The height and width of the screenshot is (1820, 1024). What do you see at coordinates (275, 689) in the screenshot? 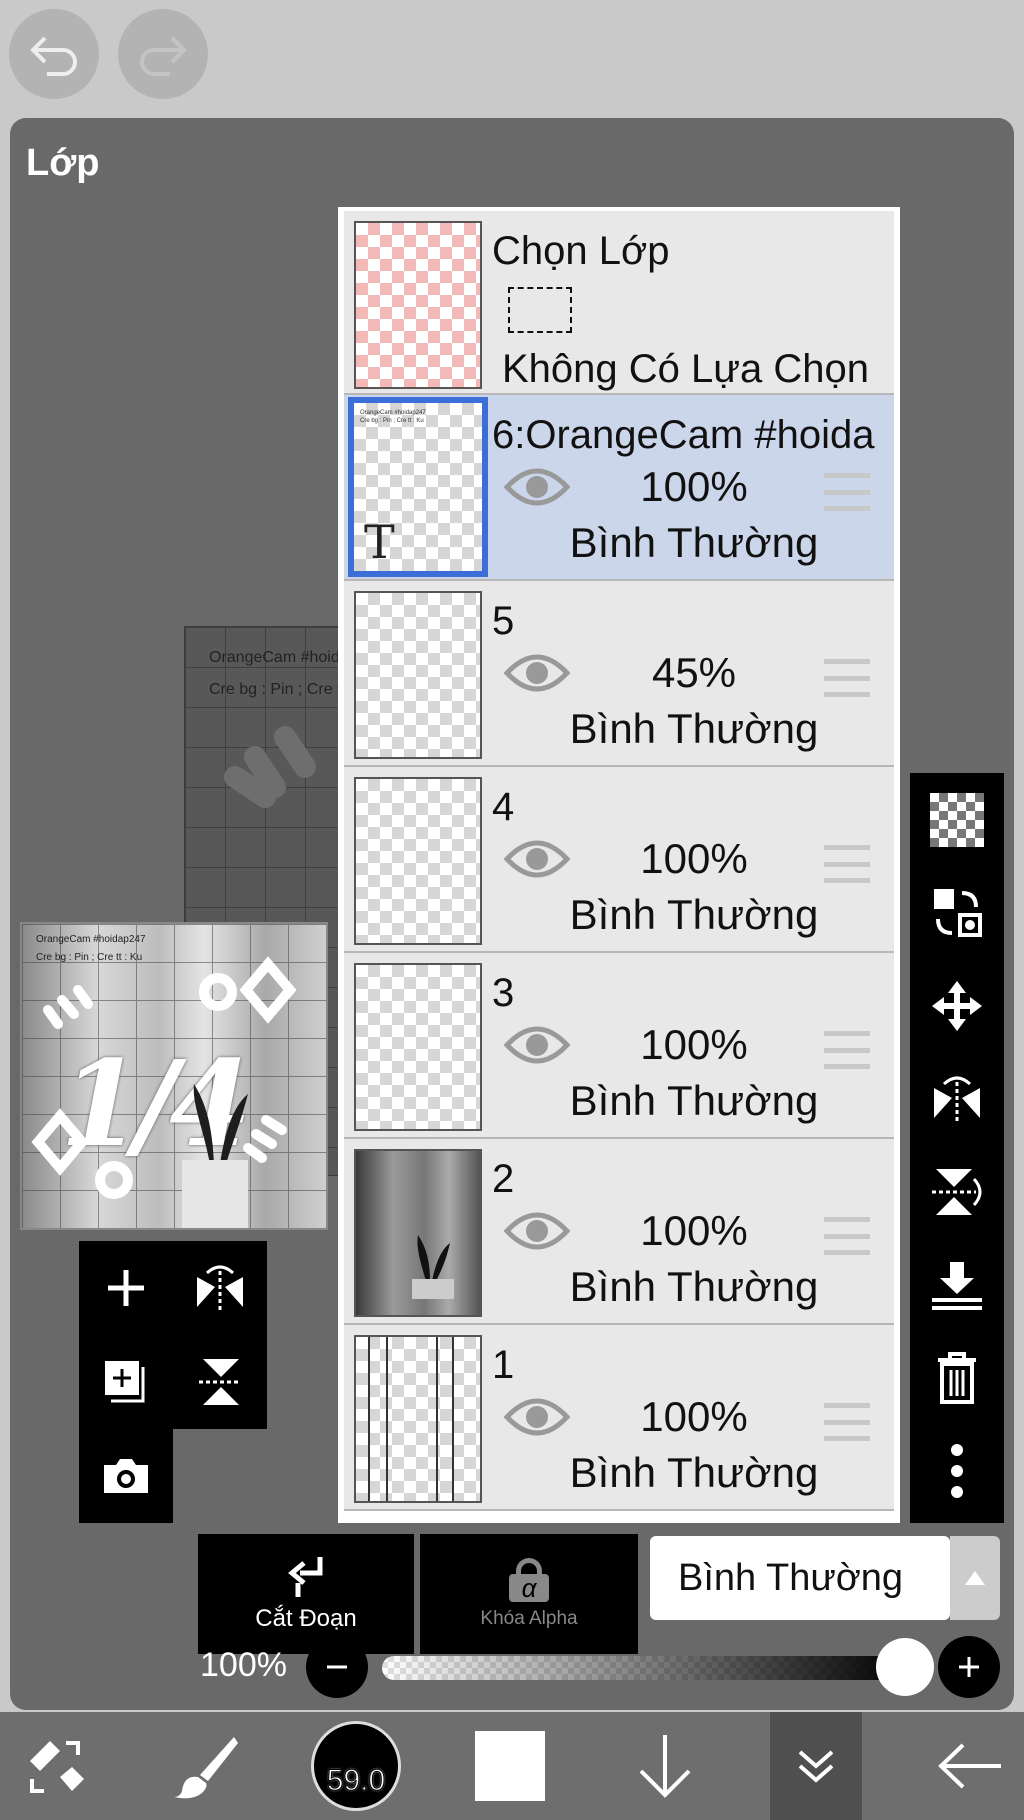
I see `canvas-text-line2: Cre bg : Pin ; Cre t` at bounding box center [275, 689].